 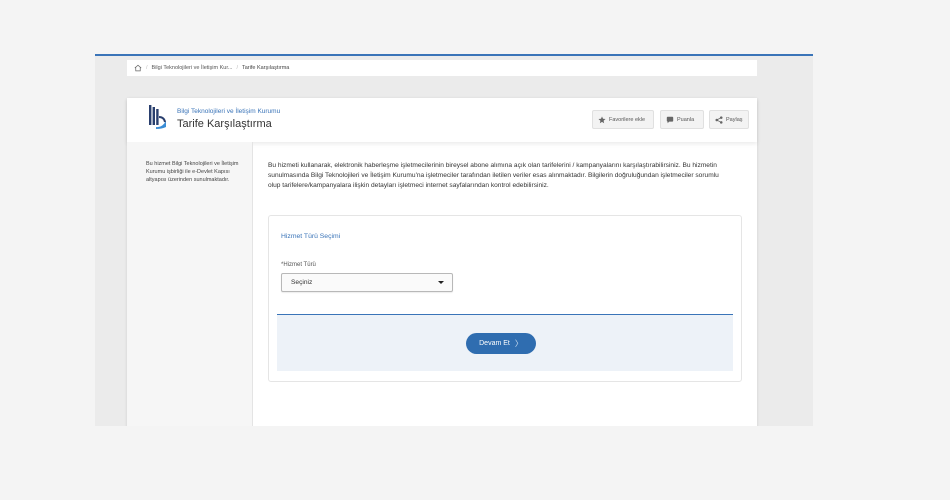 I want to click on add-favorite-button: Favorilere ekle, so click(x=623, y=119).